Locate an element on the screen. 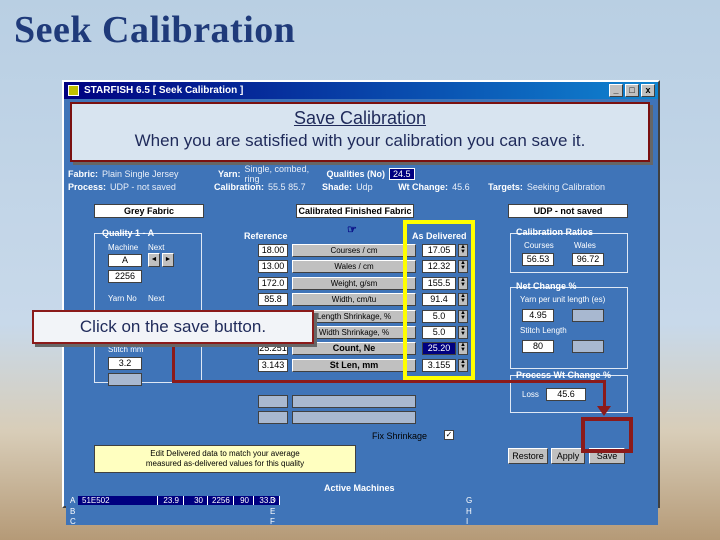 Image resolution: width=720 pixels, height=540 pixels. save-hint-callout: Click on the save button. is located at coordinates (173, 327).